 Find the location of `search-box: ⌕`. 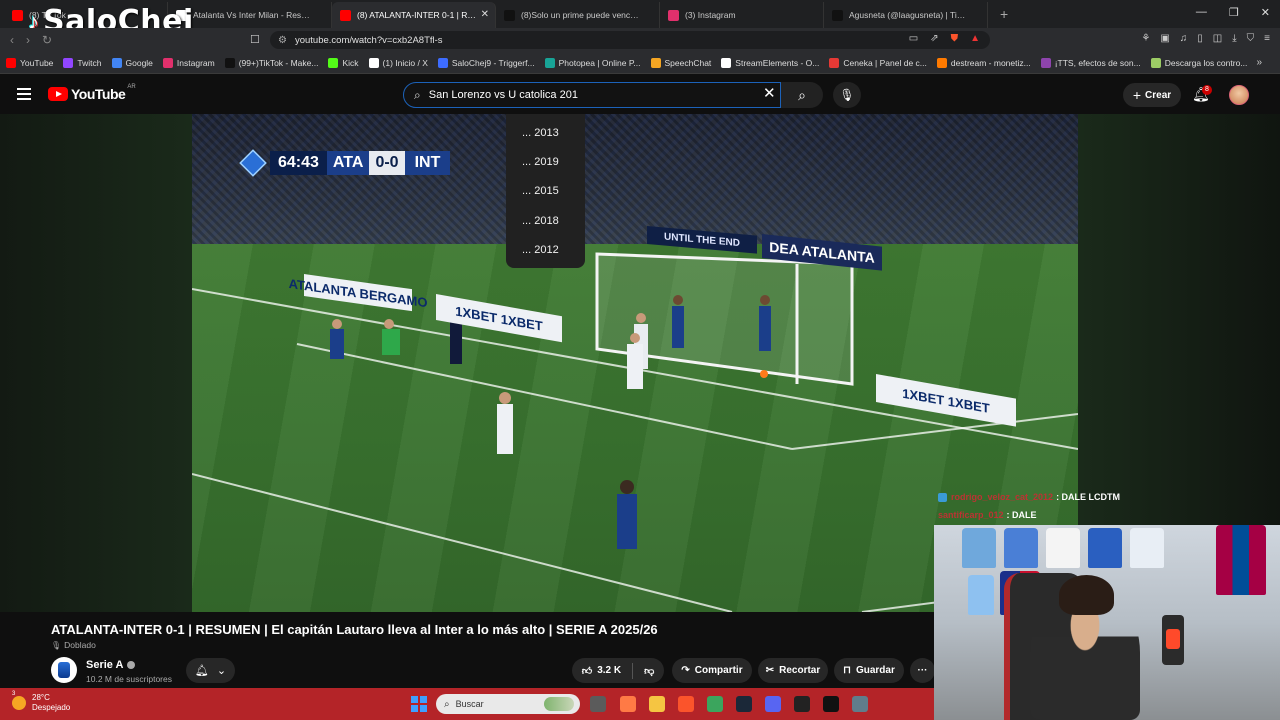

search-box: ⌕ is located at coordinates (592, 95).